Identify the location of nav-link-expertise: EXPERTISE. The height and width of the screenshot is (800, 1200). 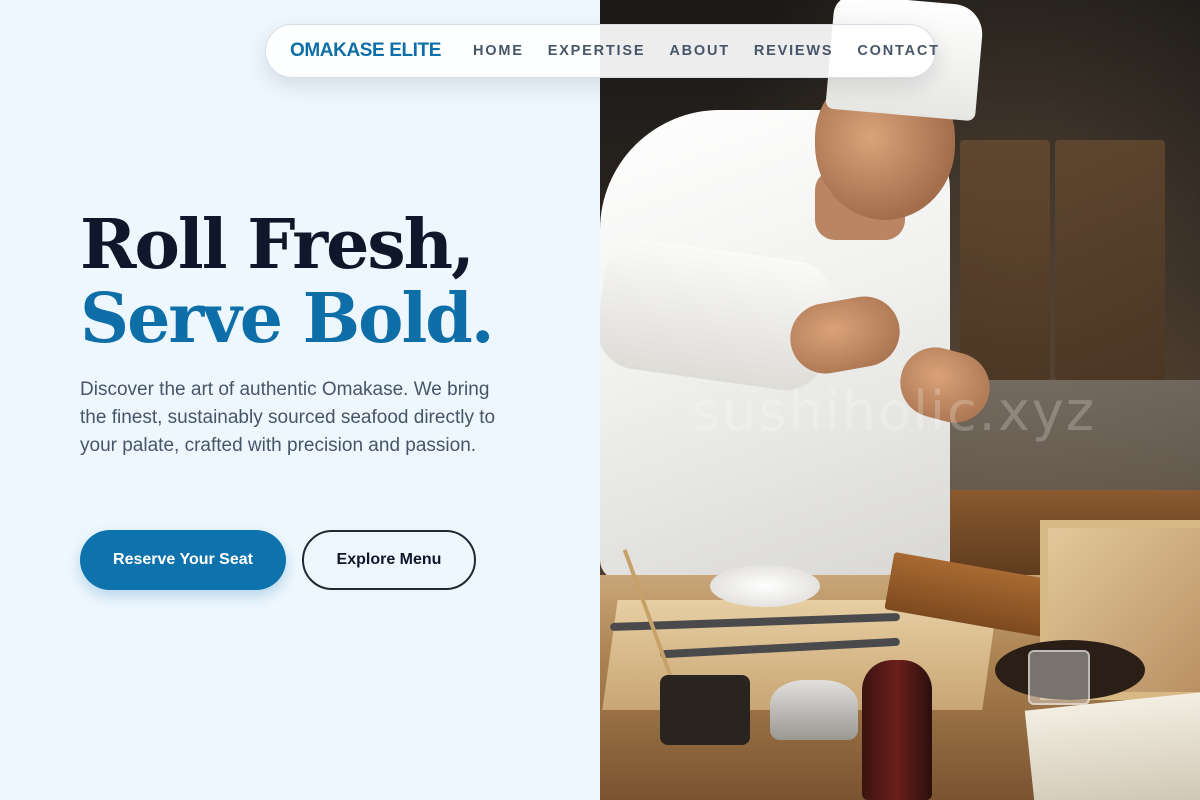
(597, 51).